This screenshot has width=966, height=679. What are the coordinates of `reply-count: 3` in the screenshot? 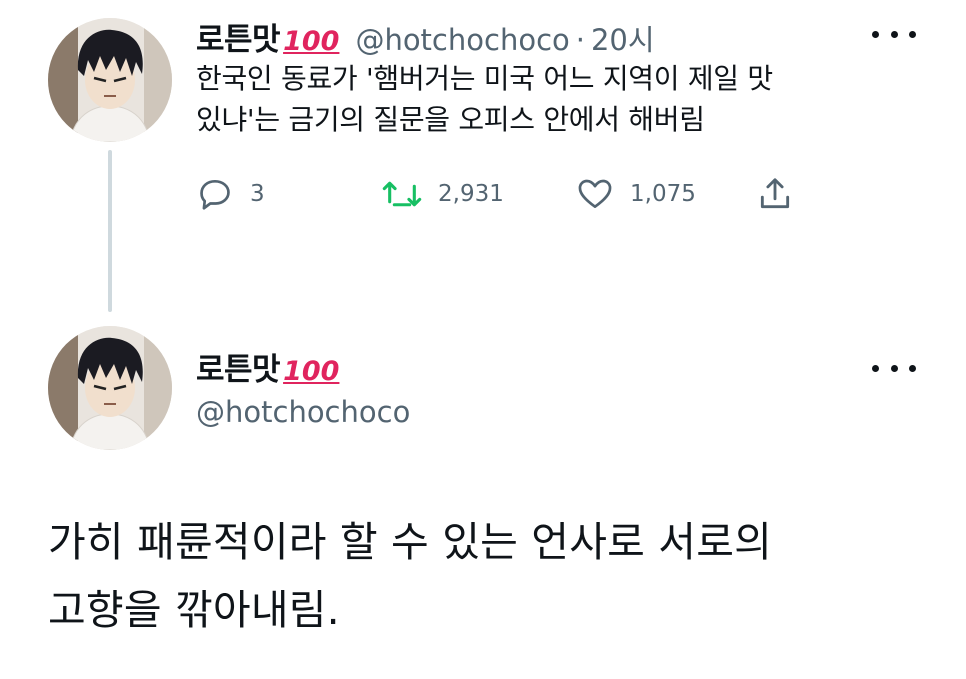 It's located at (257, 194).